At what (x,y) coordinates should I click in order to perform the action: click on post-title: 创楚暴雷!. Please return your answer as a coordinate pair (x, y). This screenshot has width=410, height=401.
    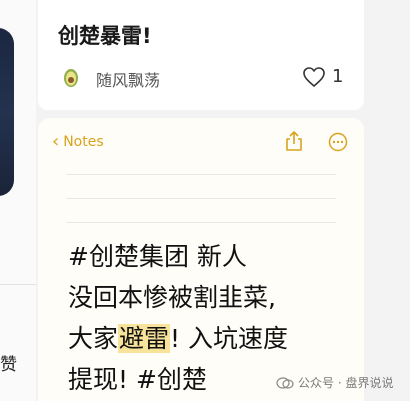
    Looking at the image, I should click on (105, 36).